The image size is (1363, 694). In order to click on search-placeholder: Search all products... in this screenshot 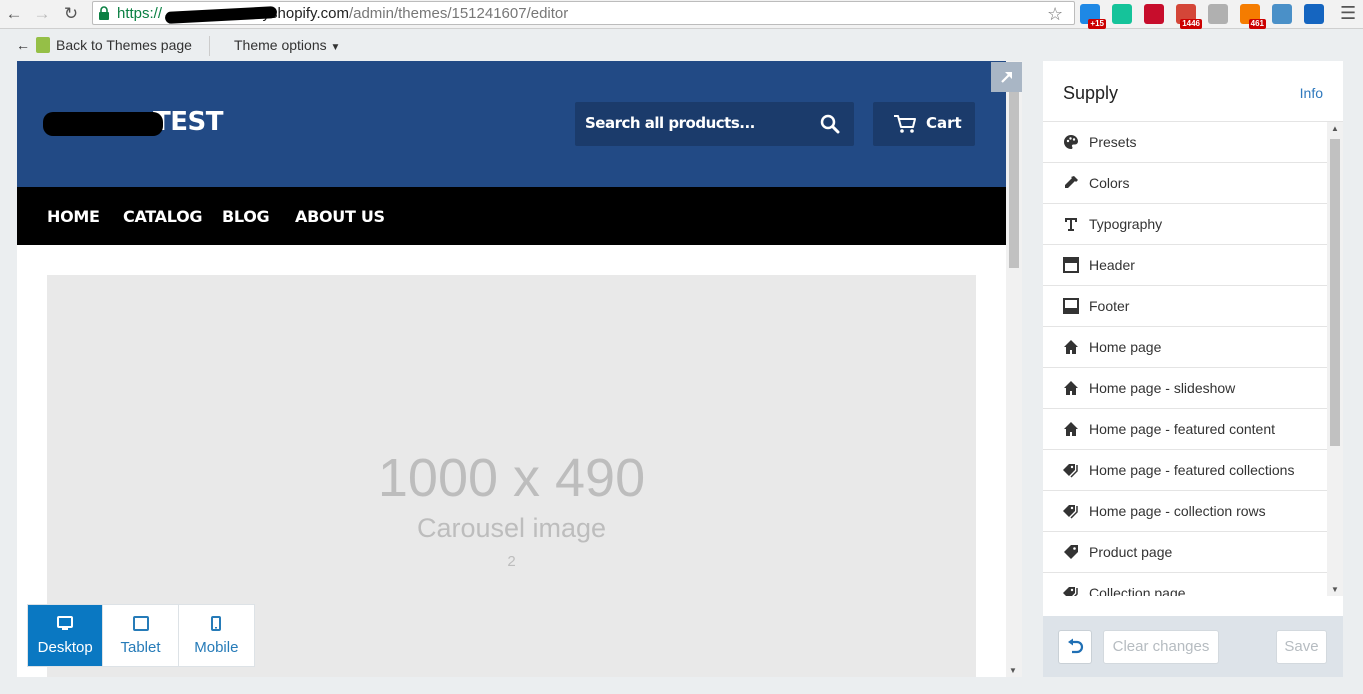, I will do `click(670, 123)`.